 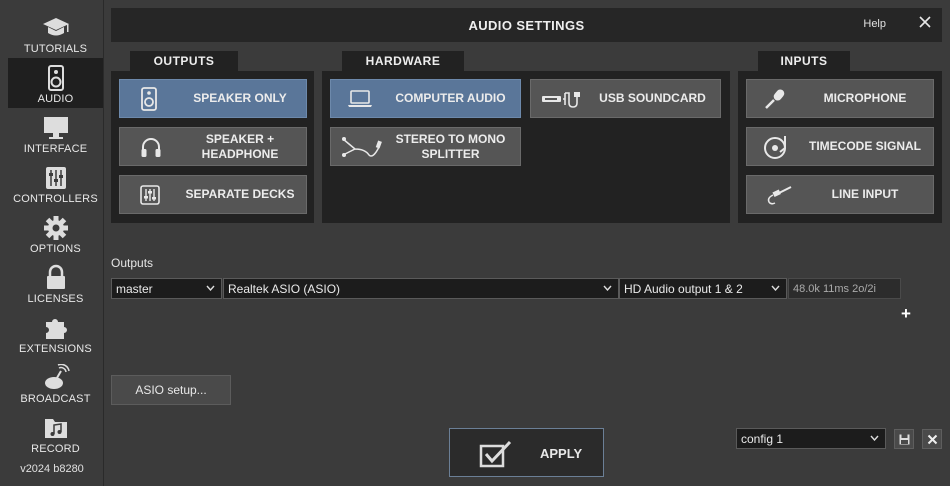 I want to click on title-bar: AUDIO SETTINGS Help, so click(x=526, y=25).